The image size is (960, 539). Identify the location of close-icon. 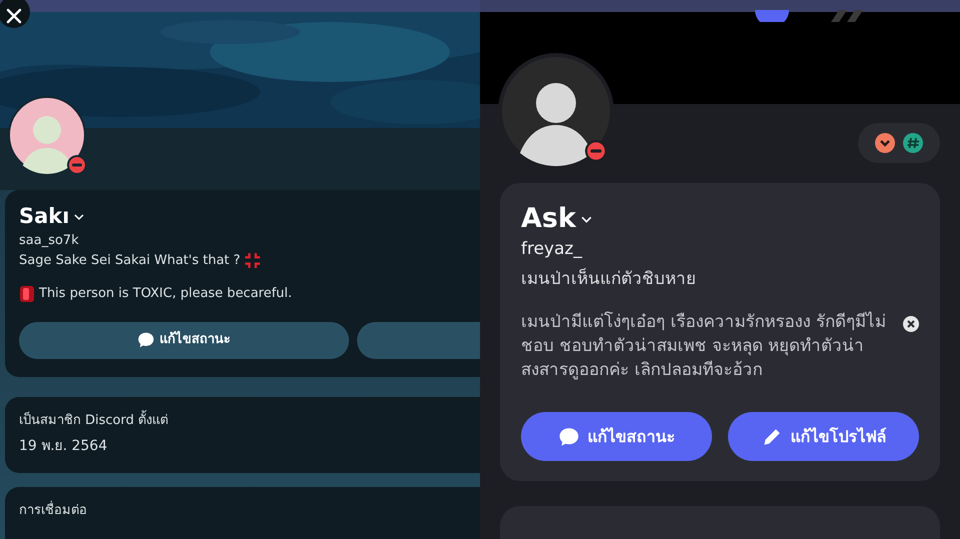
(14, 15).